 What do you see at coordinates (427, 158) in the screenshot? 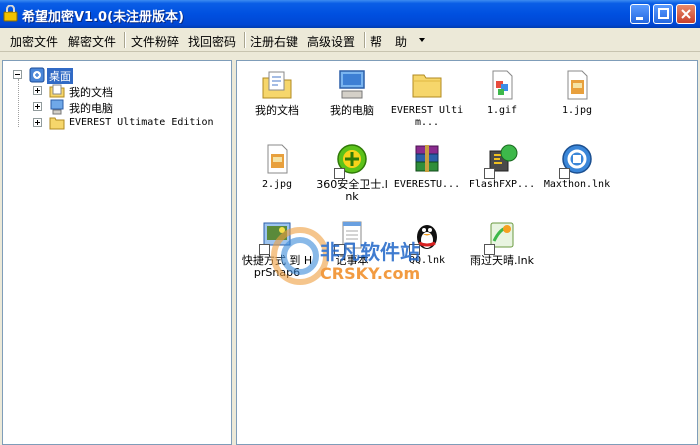
I see `winrar-archive-icon` at bounding box center [427, 158].